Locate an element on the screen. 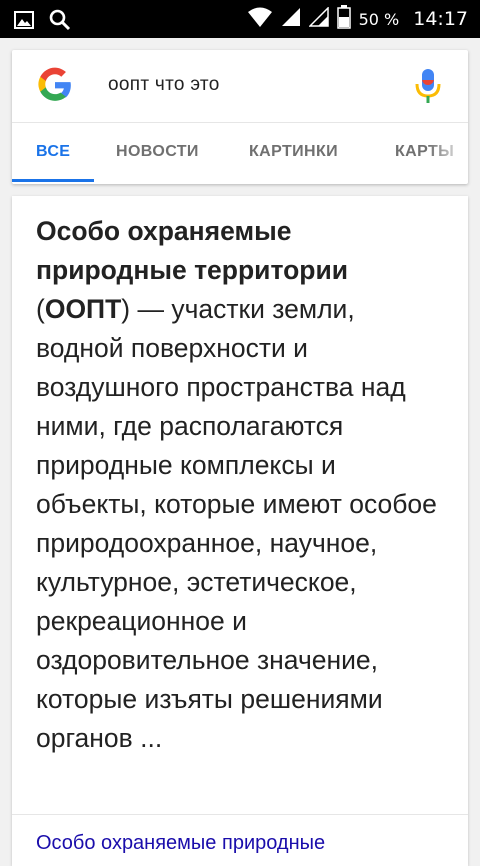  divider is located at coordinates (240, 814).